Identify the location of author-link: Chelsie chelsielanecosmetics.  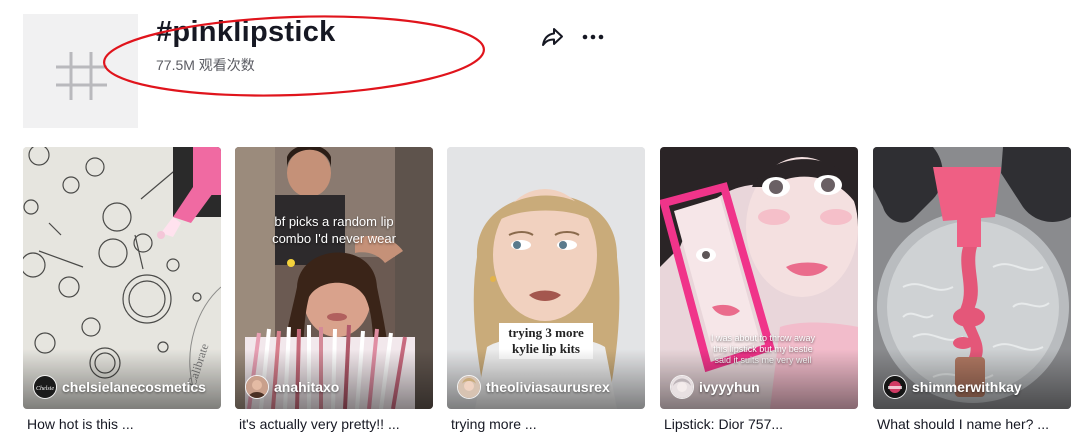
(119, 387).